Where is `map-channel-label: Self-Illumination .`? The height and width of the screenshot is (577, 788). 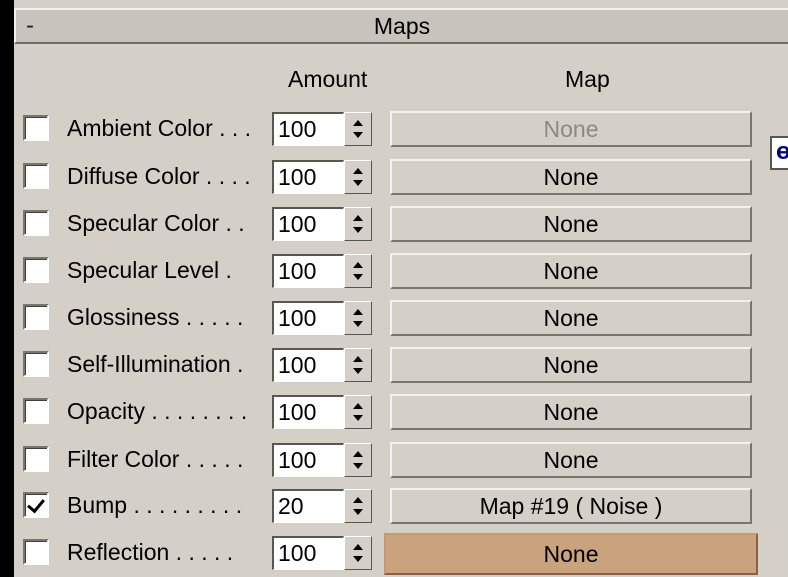
map-channel-label: Self-Illumination . is located at coordinates (155, 364).